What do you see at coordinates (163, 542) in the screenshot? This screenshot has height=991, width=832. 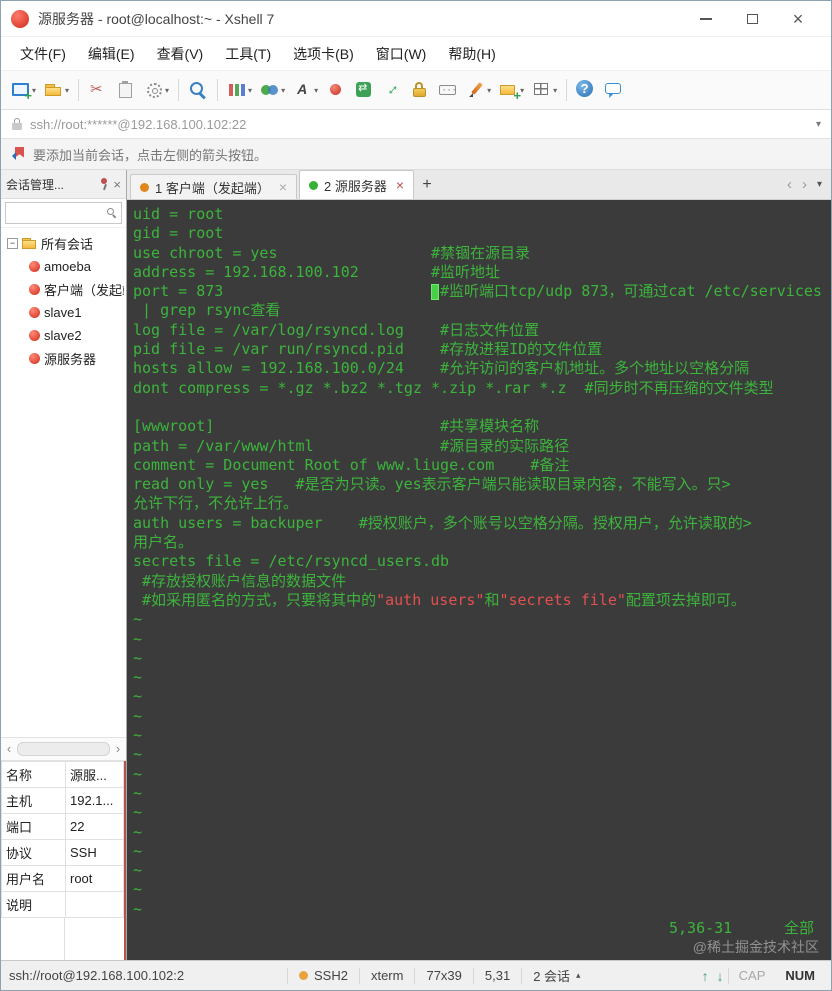 I see `terminal-line: 用户名。` at bounding box center [163, 542].